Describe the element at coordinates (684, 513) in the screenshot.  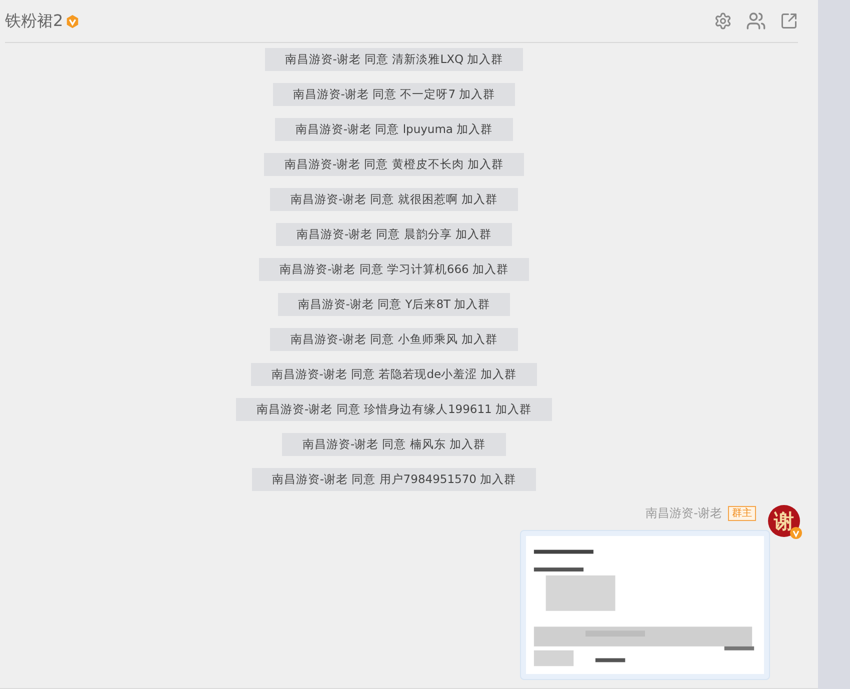
I see `sender-name: 南昌游资-谢老` at that location.